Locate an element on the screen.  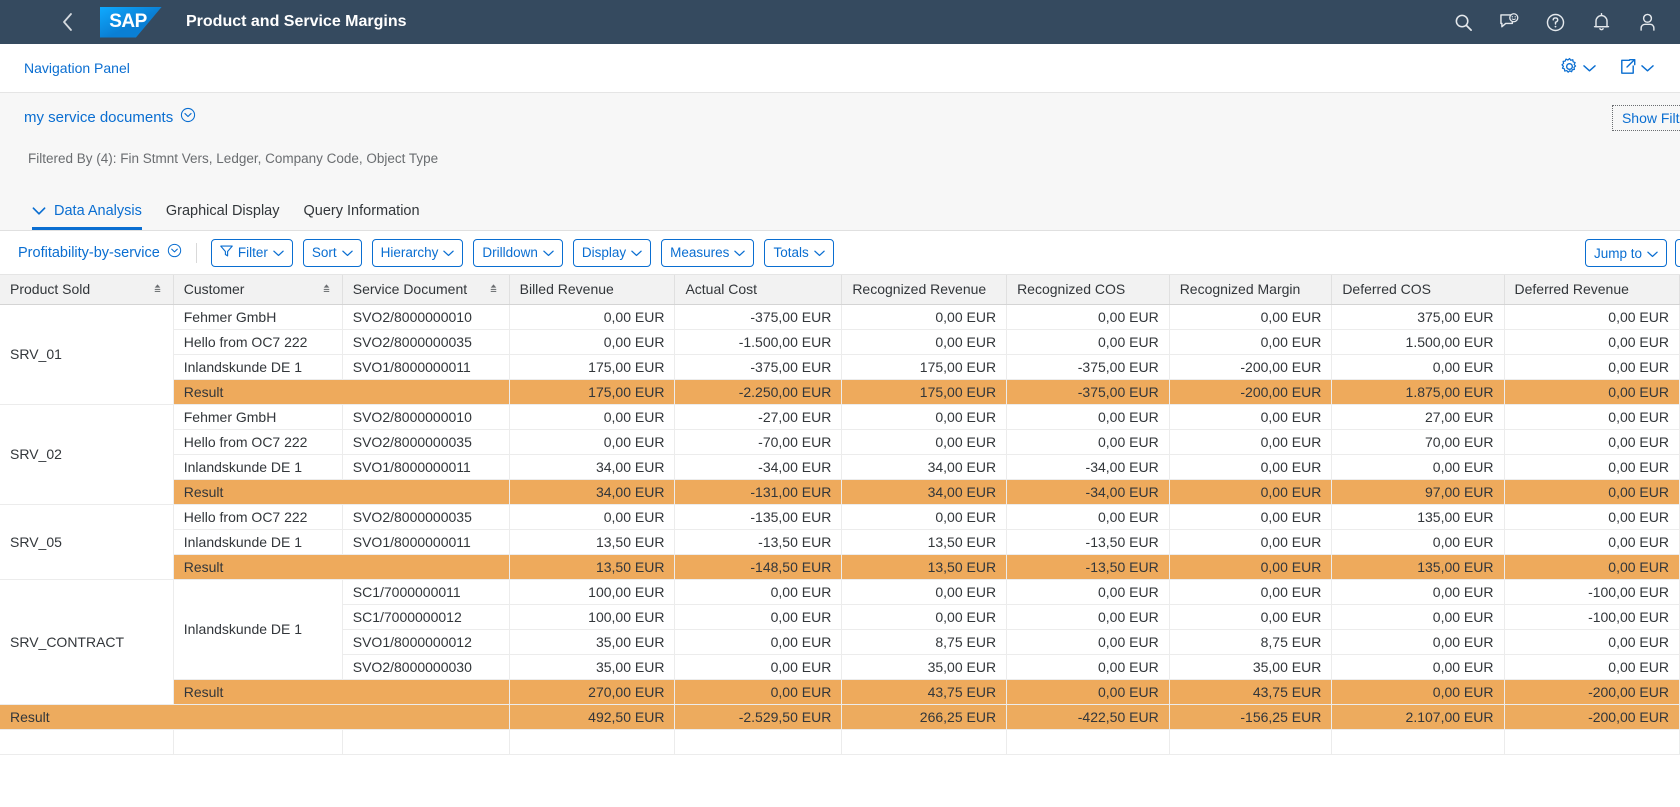
jump-to-button: Jump to is located at coordinates (1625, 253).